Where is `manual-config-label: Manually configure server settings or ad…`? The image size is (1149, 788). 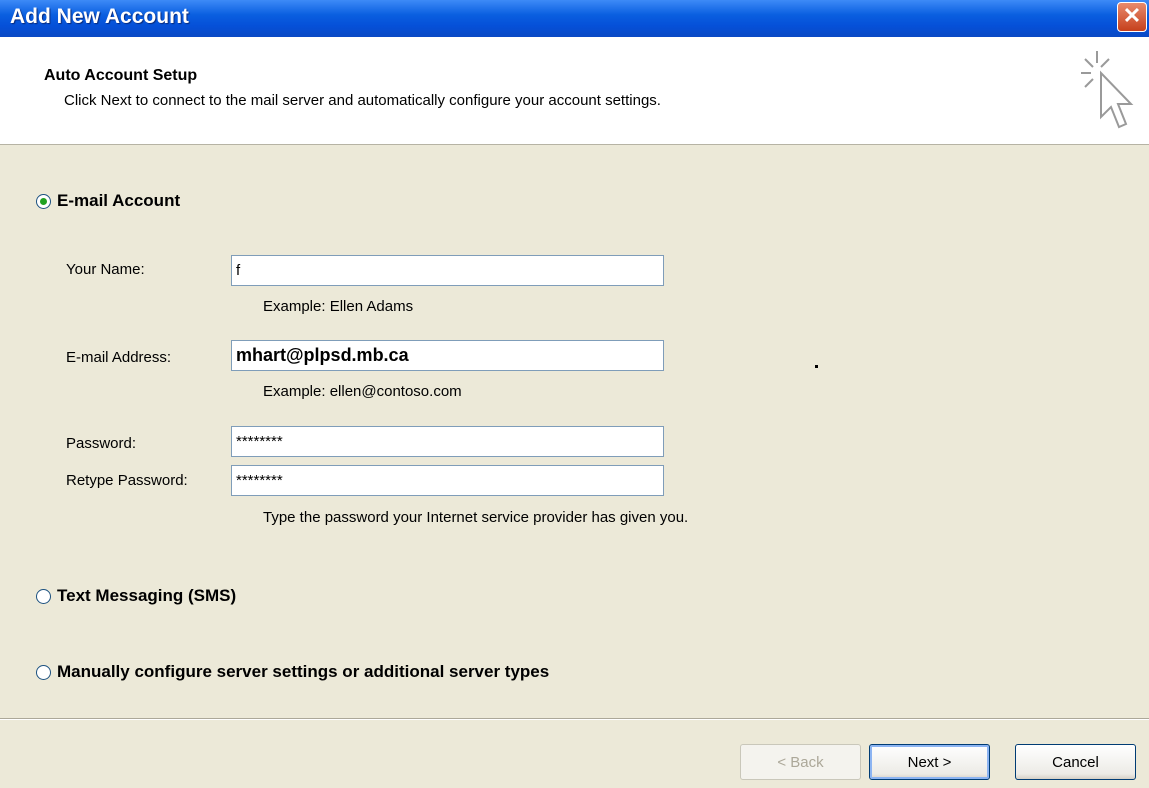
manual-config-label: Manually configure server settings or ad… is located at coordinates (303, 671).